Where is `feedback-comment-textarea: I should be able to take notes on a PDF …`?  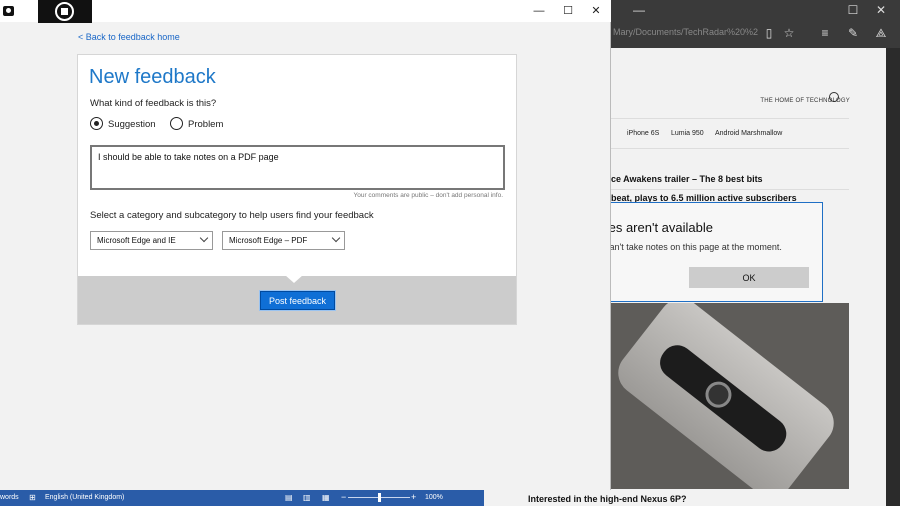
feedback-comment-textarea: I should be able to take notes on a PDF … is located at coordinates (297, 167).